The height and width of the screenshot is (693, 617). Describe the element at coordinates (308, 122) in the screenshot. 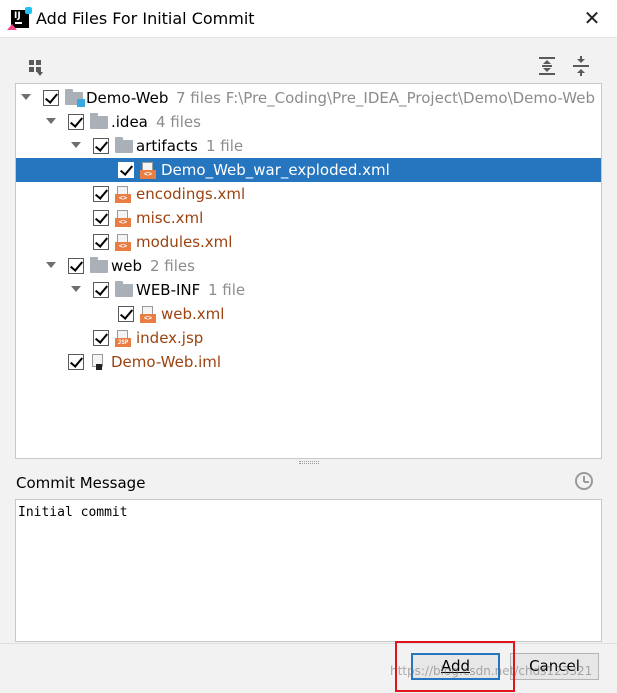

I see `tree-row: .idea 4 files` at that location.